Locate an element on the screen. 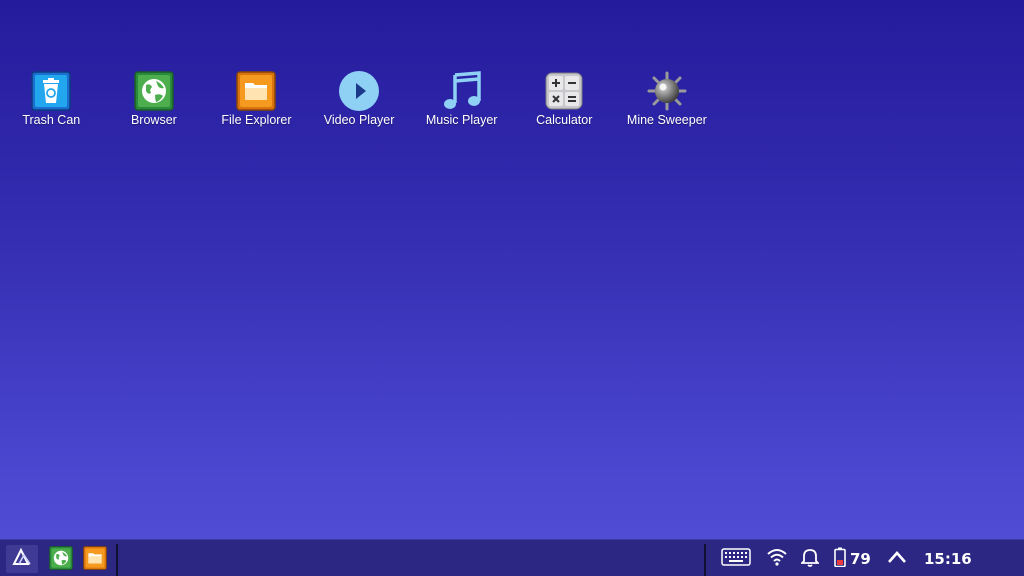  desktop-icon-label: Video Player is located at coordinates (359, 120).